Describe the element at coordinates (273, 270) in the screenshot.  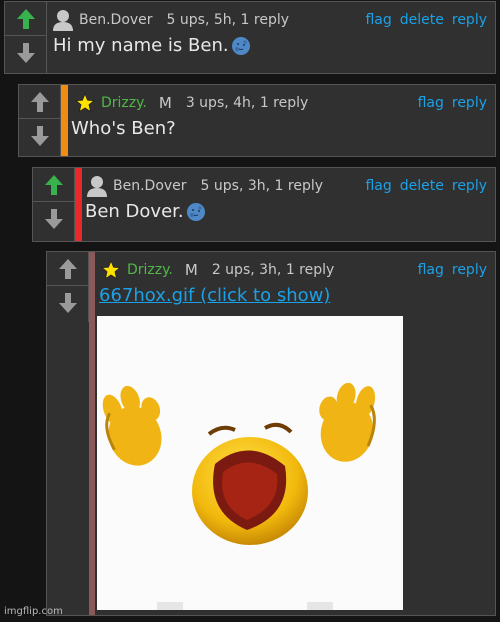
I see `comment-meta: 2 ups, 3h, 1 reply` at that location.